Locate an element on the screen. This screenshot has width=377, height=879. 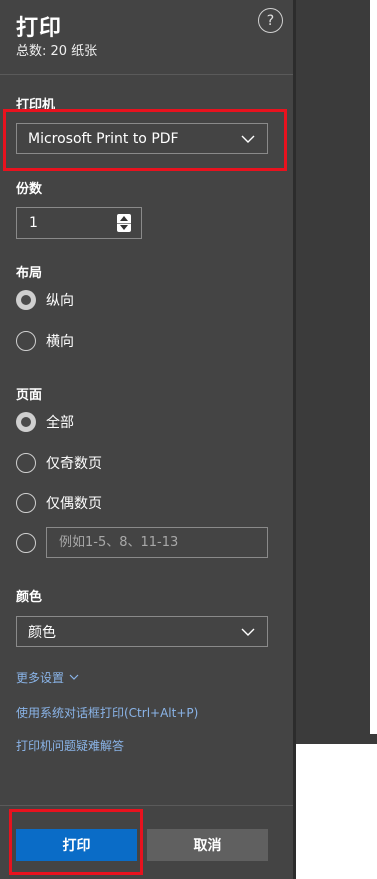
copies-spinner is located at coordinates (124, 223).